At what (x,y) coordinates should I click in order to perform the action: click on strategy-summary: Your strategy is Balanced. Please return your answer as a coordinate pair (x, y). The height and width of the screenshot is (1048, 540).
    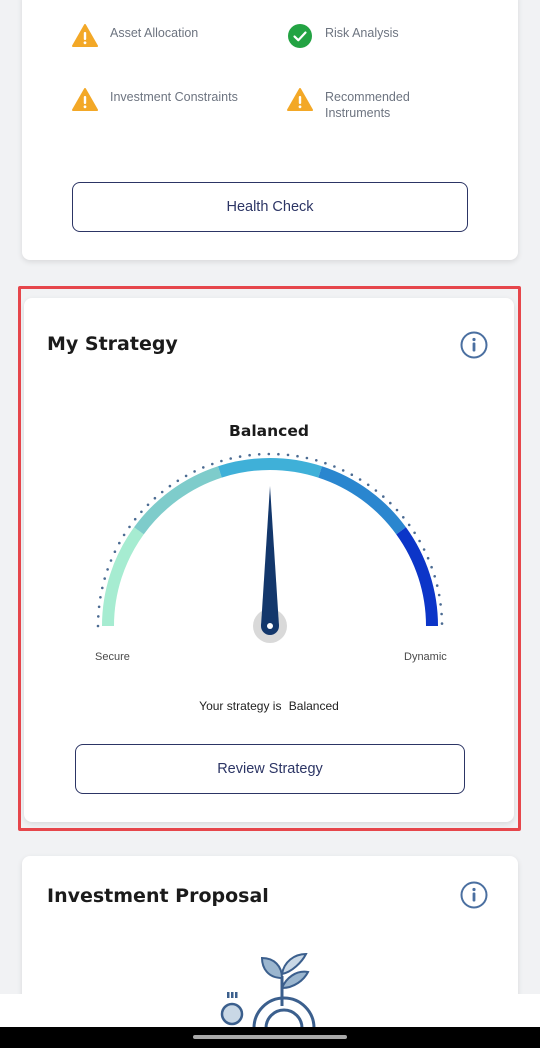
    Looking at the image, I should click on (269, 706).